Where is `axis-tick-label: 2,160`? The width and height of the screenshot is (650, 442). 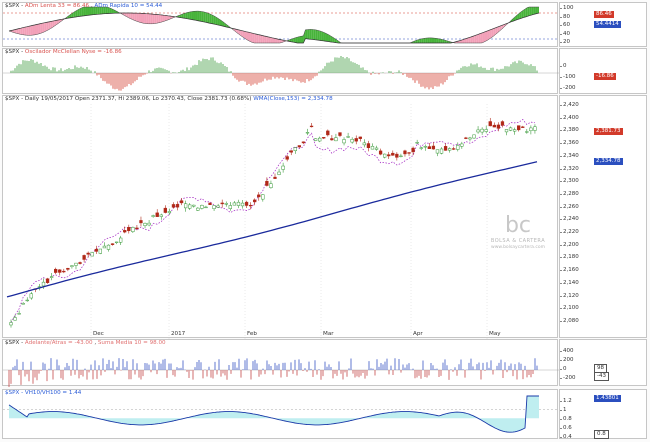
axis-tick-label: 2,160 is located at coordinates (571, 270).